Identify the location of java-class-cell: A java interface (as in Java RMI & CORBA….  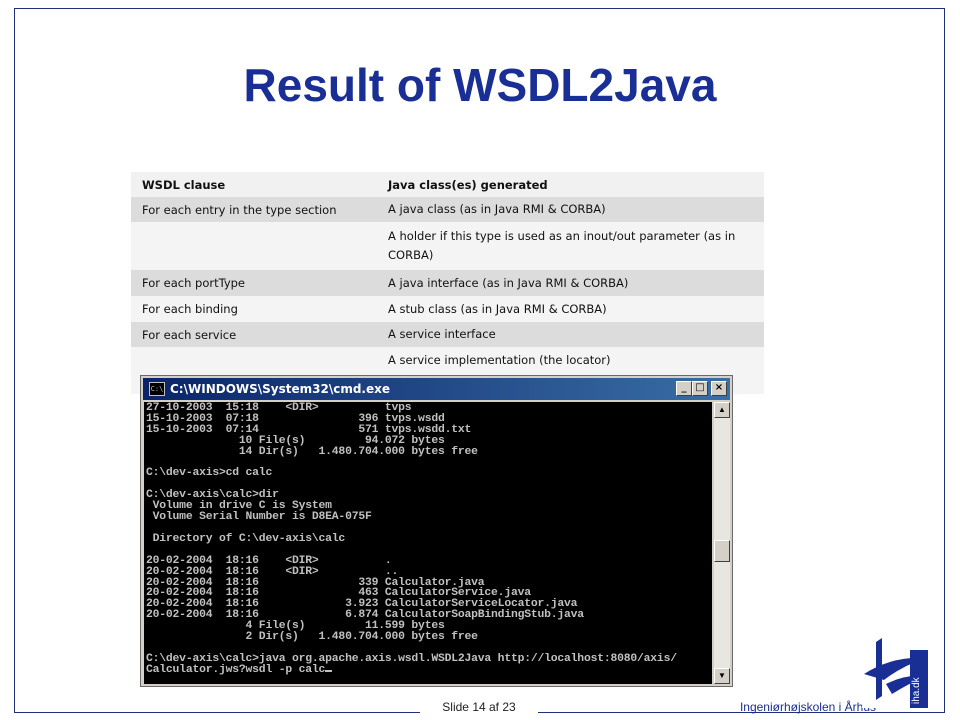
(508, 282).